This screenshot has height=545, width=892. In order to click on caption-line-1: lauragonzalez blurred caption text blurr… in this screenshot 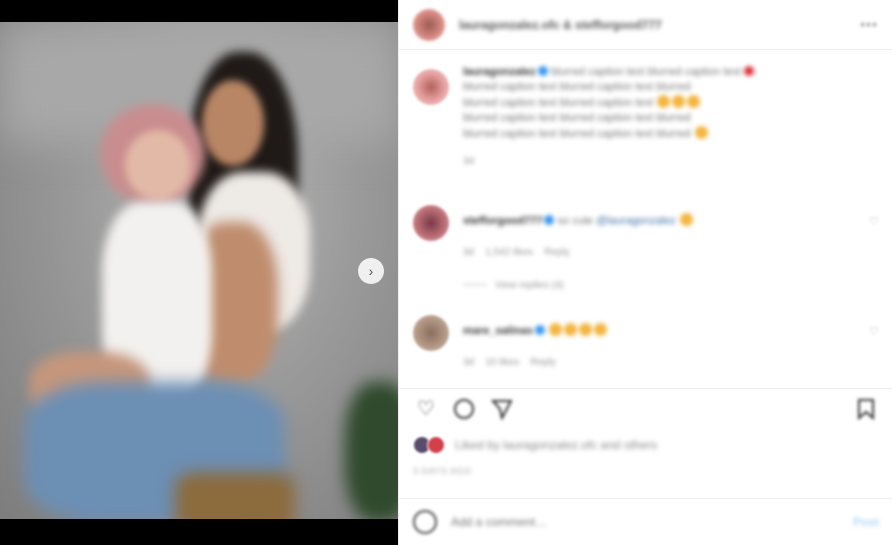, I will do `click(663, 72)`.